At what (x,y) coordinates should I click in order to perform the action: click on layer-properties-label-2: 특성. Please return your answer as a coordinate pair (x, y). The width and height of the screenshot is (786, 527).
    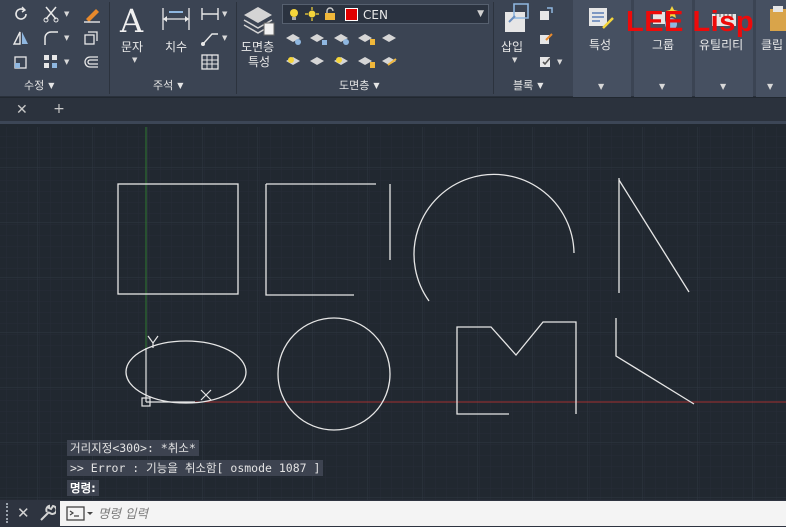
    Looking at the image, I should click on (259, 62).